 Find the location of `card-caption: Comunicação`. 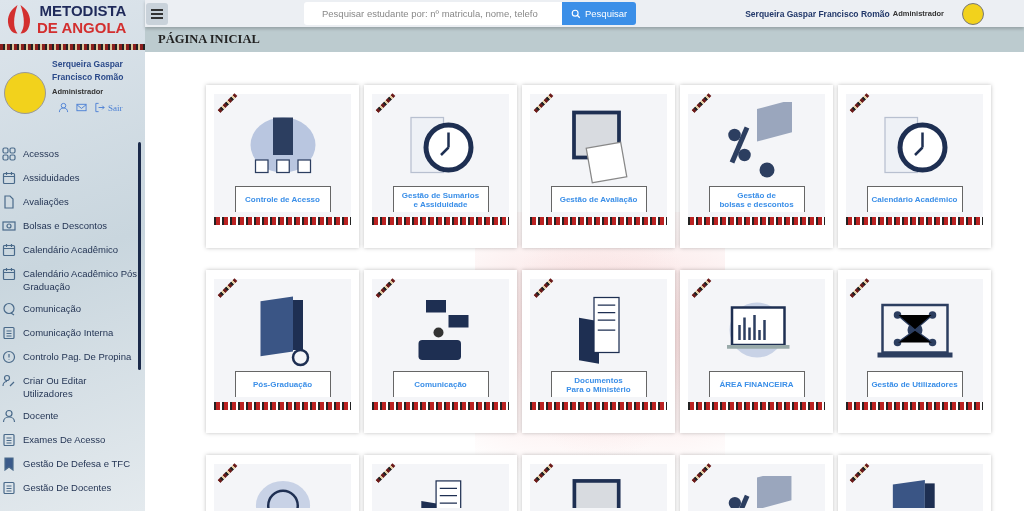

card-caption: Comunicação is located at coordinates (440, 384).